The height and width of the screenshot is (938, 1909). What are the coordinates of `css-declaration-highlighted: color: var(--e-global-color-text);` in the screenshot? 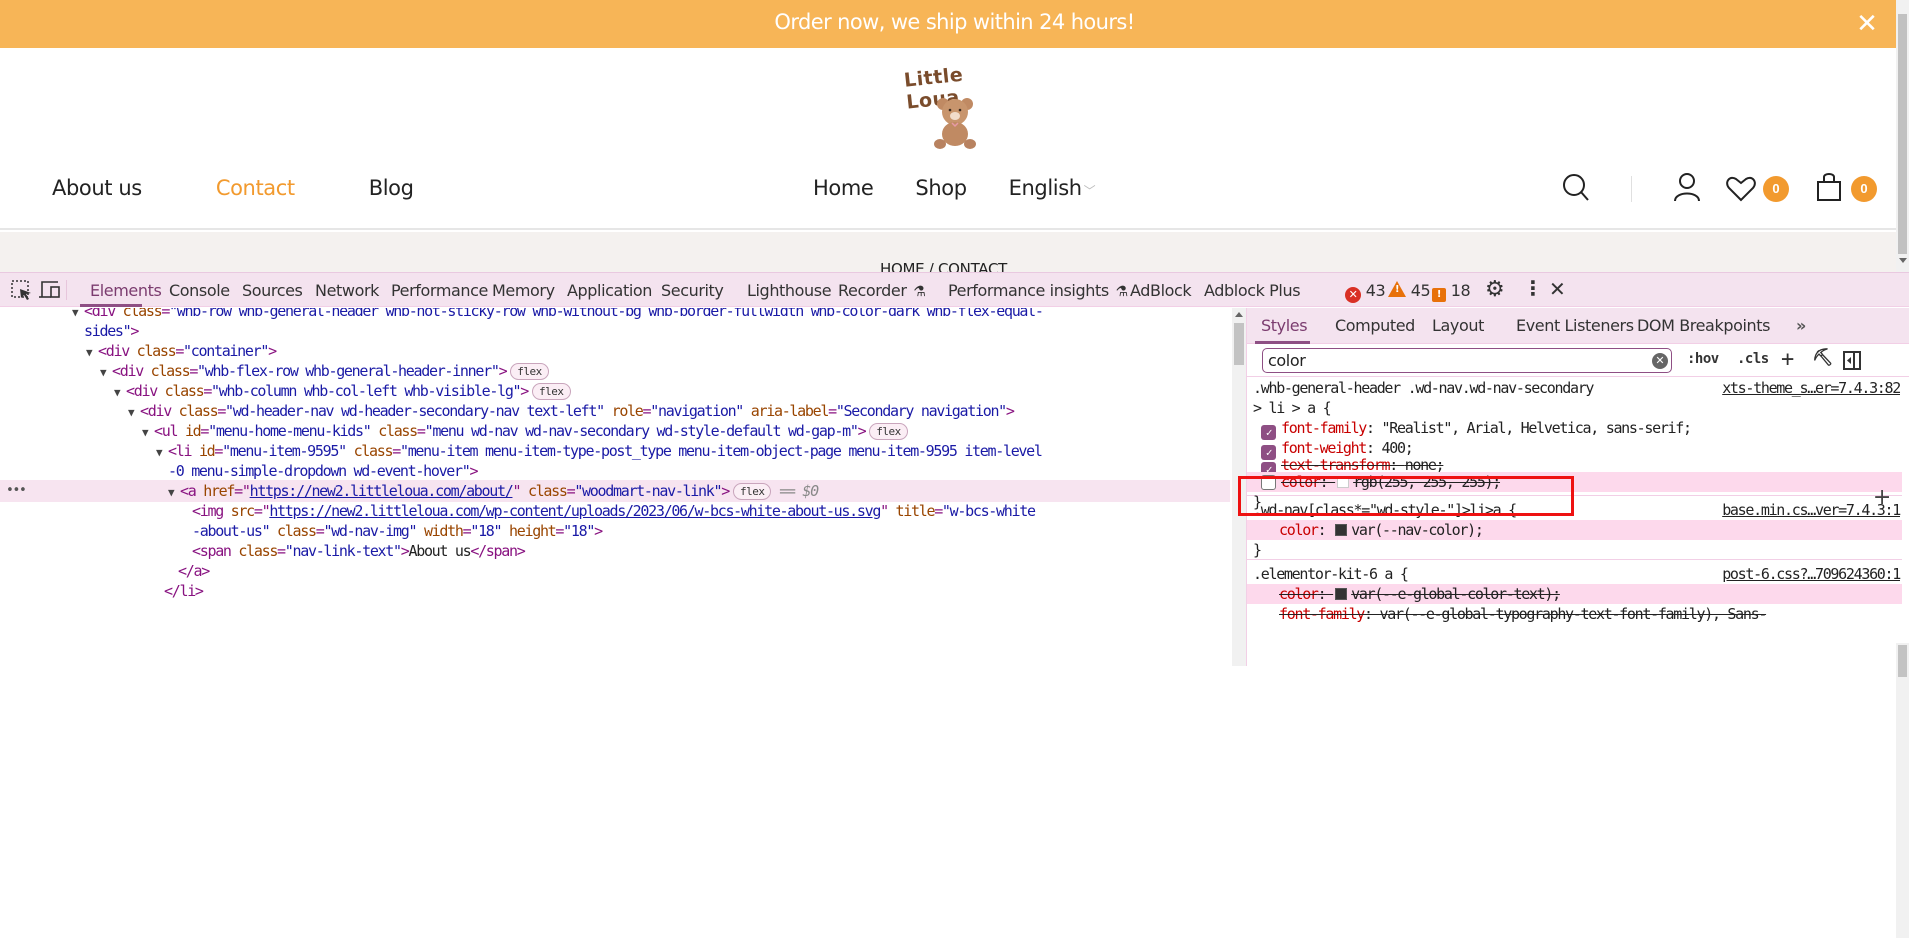 It's located at (1574, 594).